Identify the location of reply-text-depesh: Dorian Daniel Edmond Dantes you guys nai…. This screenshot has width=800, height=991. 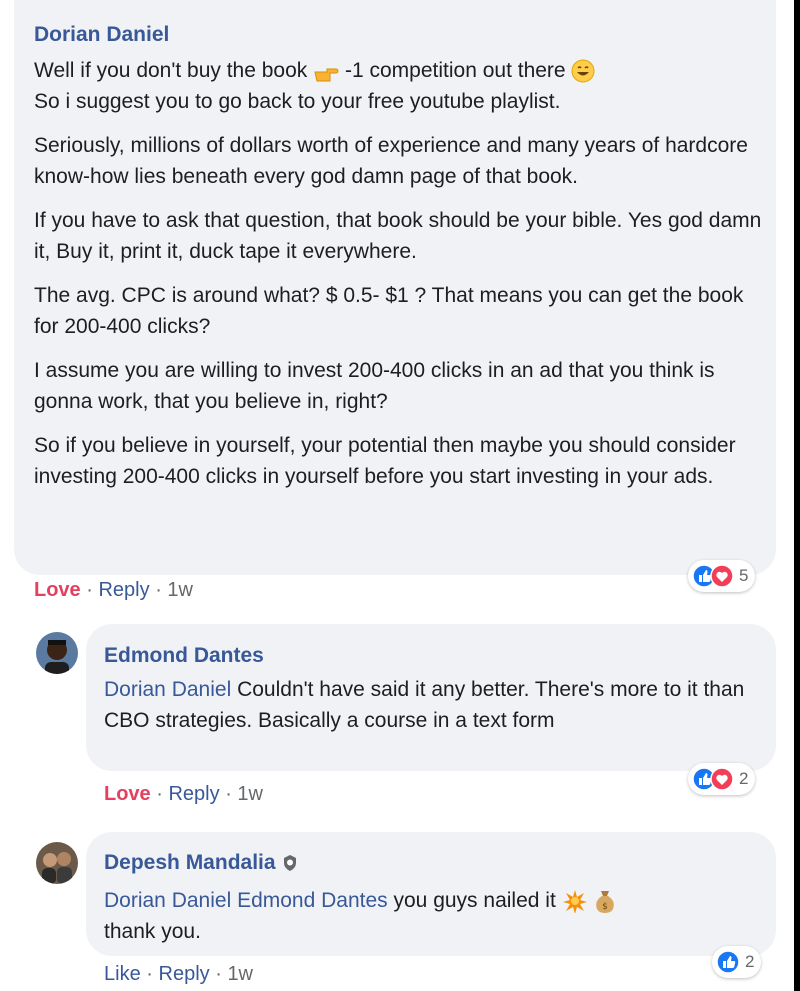
(434, 916).